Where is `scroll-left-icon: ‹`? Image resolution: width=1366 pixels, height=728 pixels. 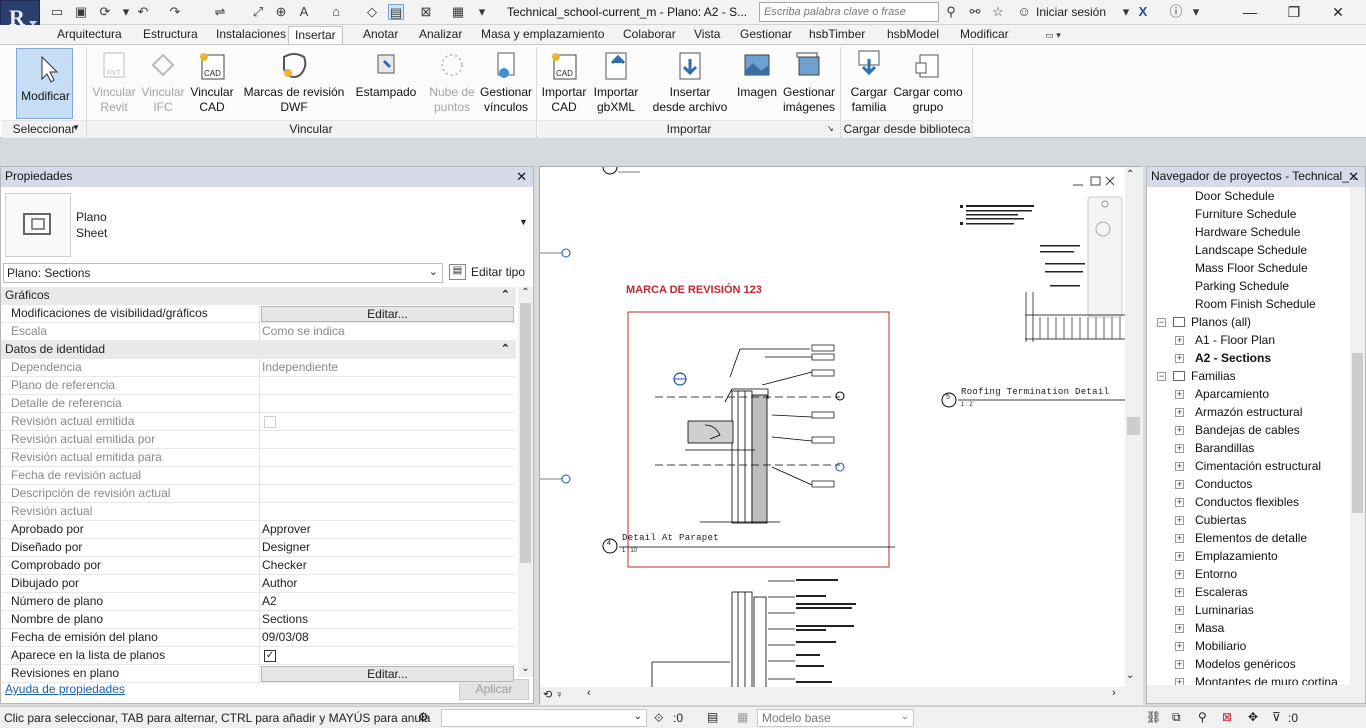
scroll-left-icon: ‹ is located at coordinates (589, 693).